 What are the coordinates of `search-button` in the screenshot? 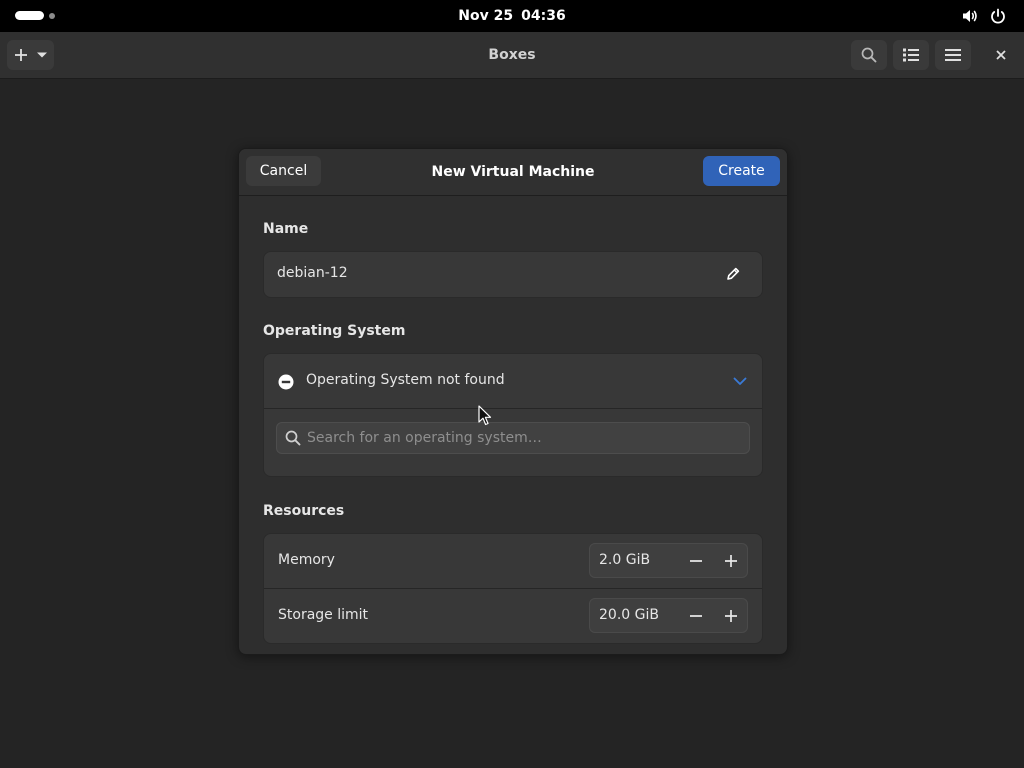 It's located at (869, 55).